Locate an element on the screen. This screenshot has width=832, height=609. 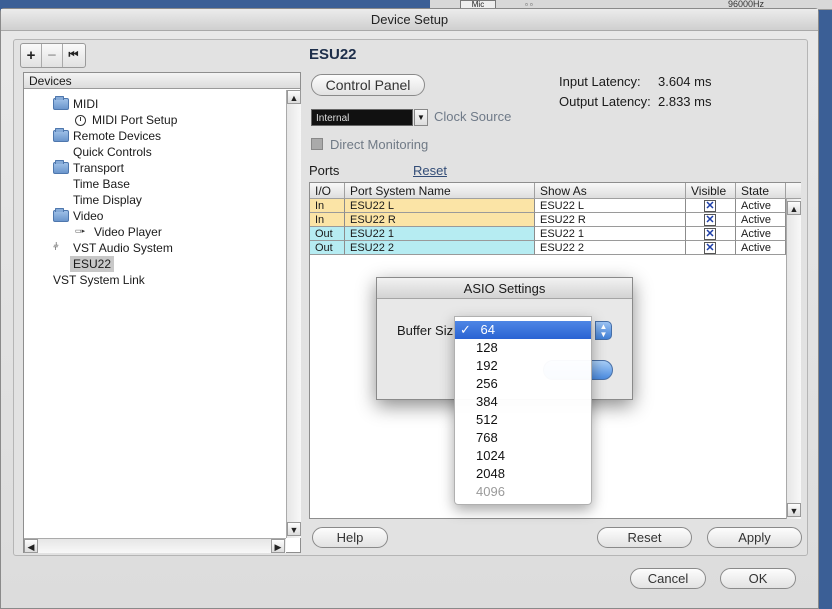
tree-item-label: Quick Controls is located at coordinates (112, 152).